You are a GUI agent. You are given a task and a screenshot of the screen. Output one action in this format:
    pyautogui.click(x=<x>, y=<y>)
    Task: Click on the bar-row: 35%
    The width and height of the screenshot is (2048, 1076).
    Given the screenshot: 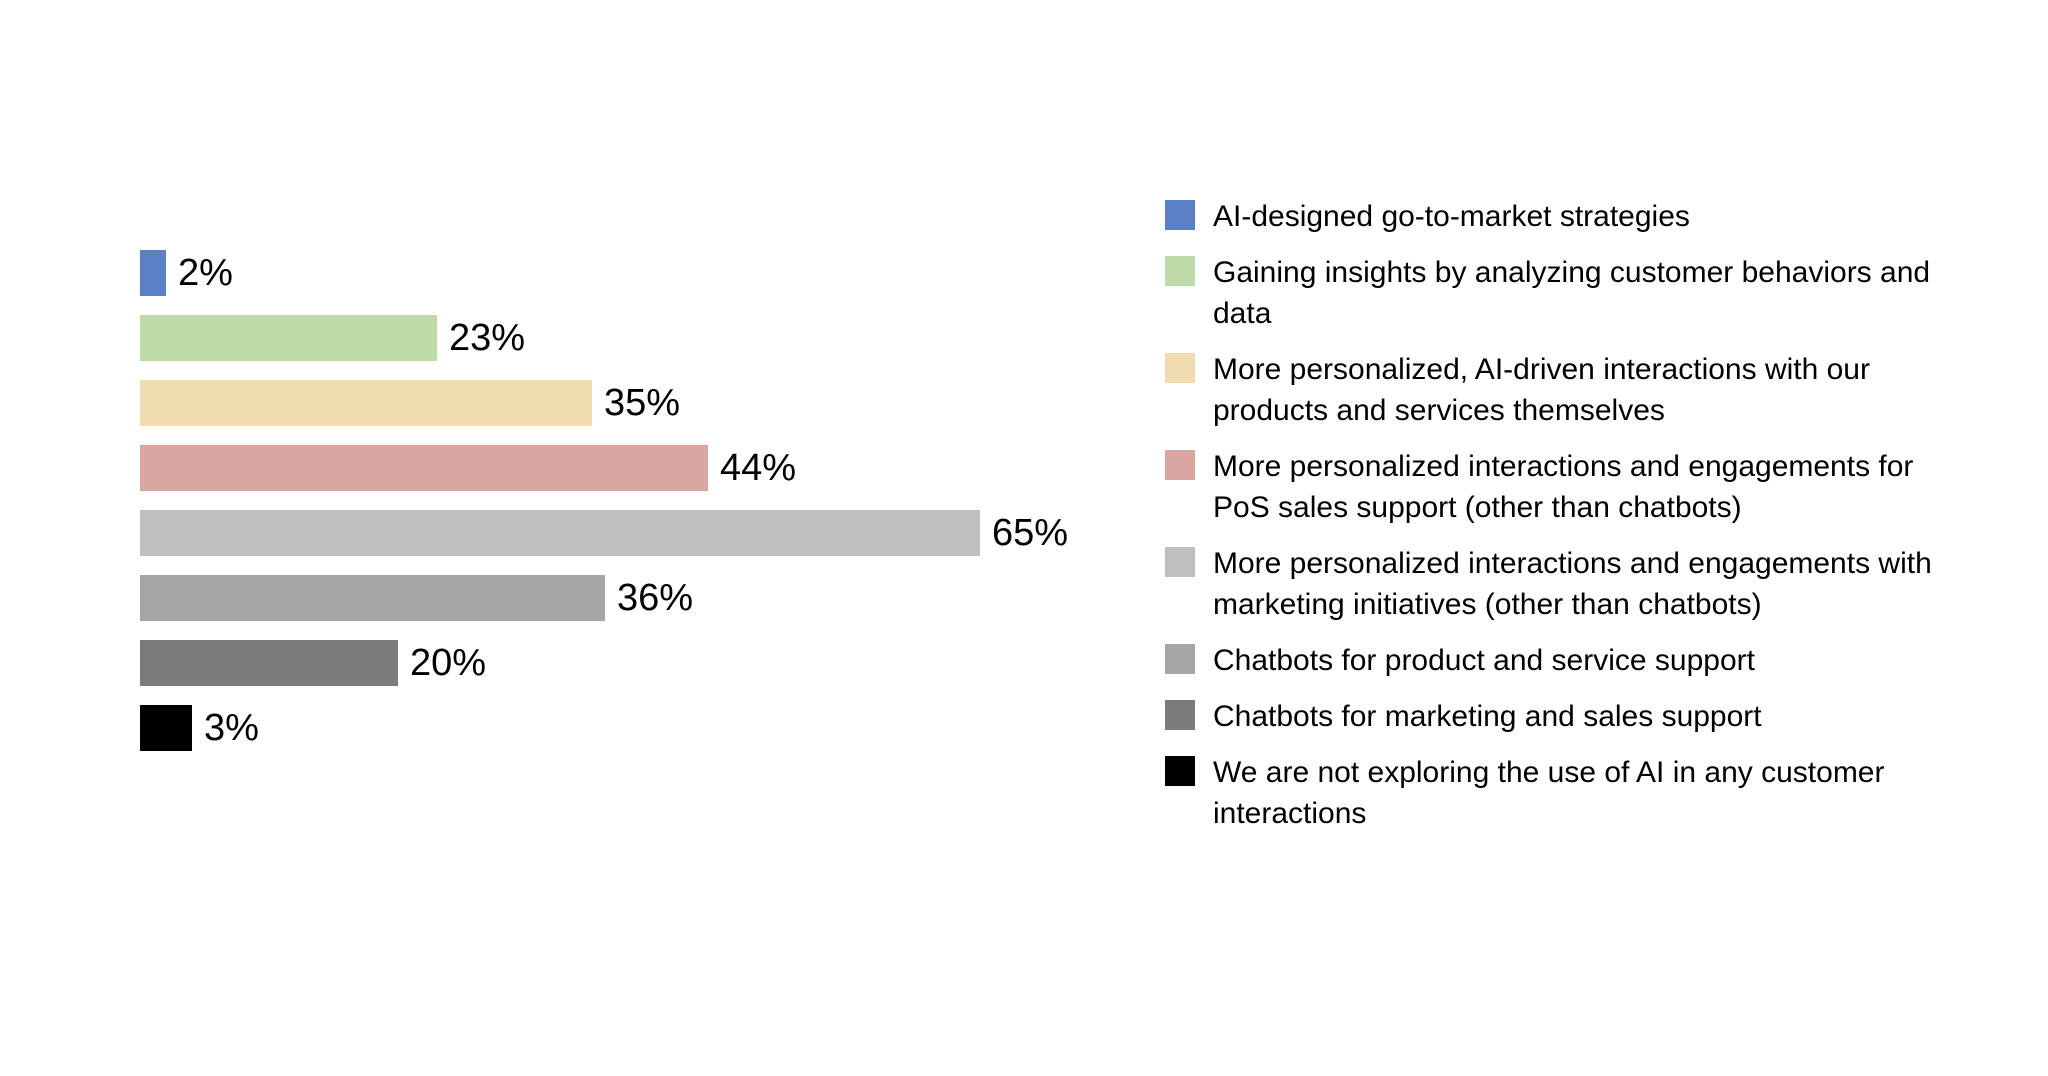 What is the action you would take?
    pyautogui.click(x=410, y=403)
    